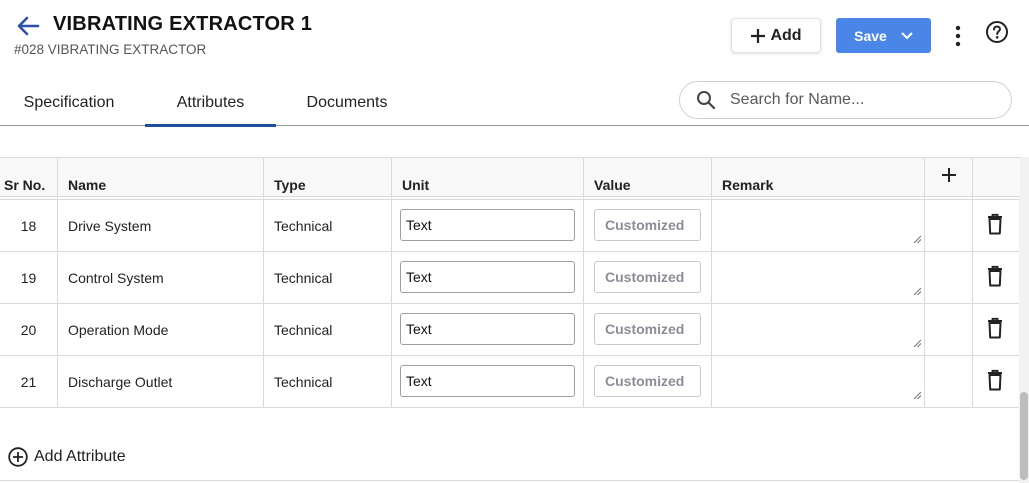 This screenshot has height=483, width=1029. I want to click on cell-sr: 18, so click(29, 226).